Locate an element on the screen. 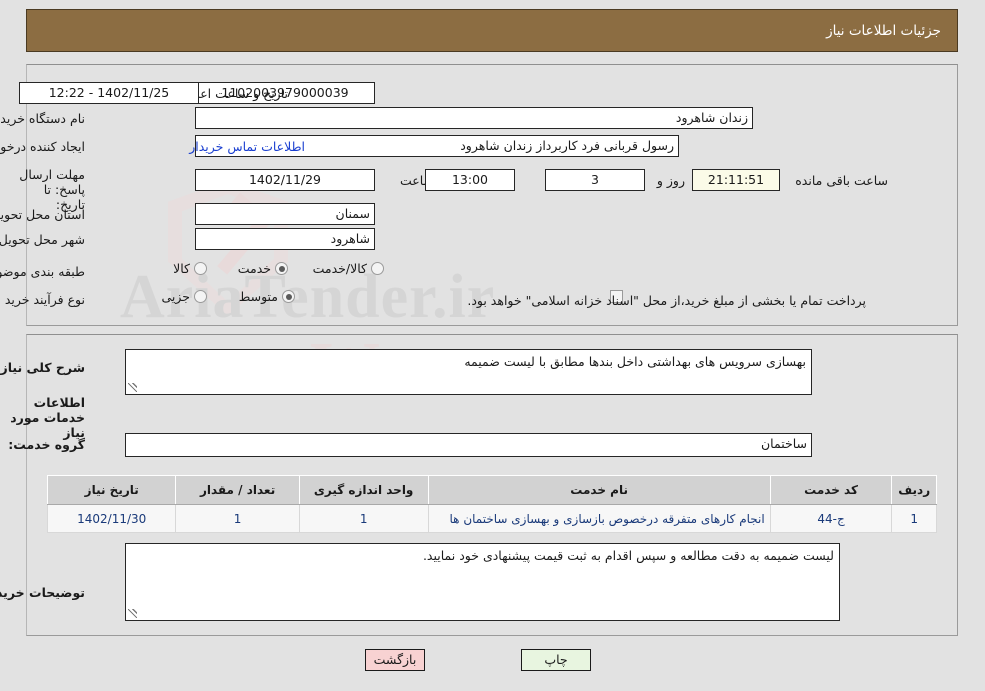  th-service-code: کد خدمت is located at coordinates (831, 490).